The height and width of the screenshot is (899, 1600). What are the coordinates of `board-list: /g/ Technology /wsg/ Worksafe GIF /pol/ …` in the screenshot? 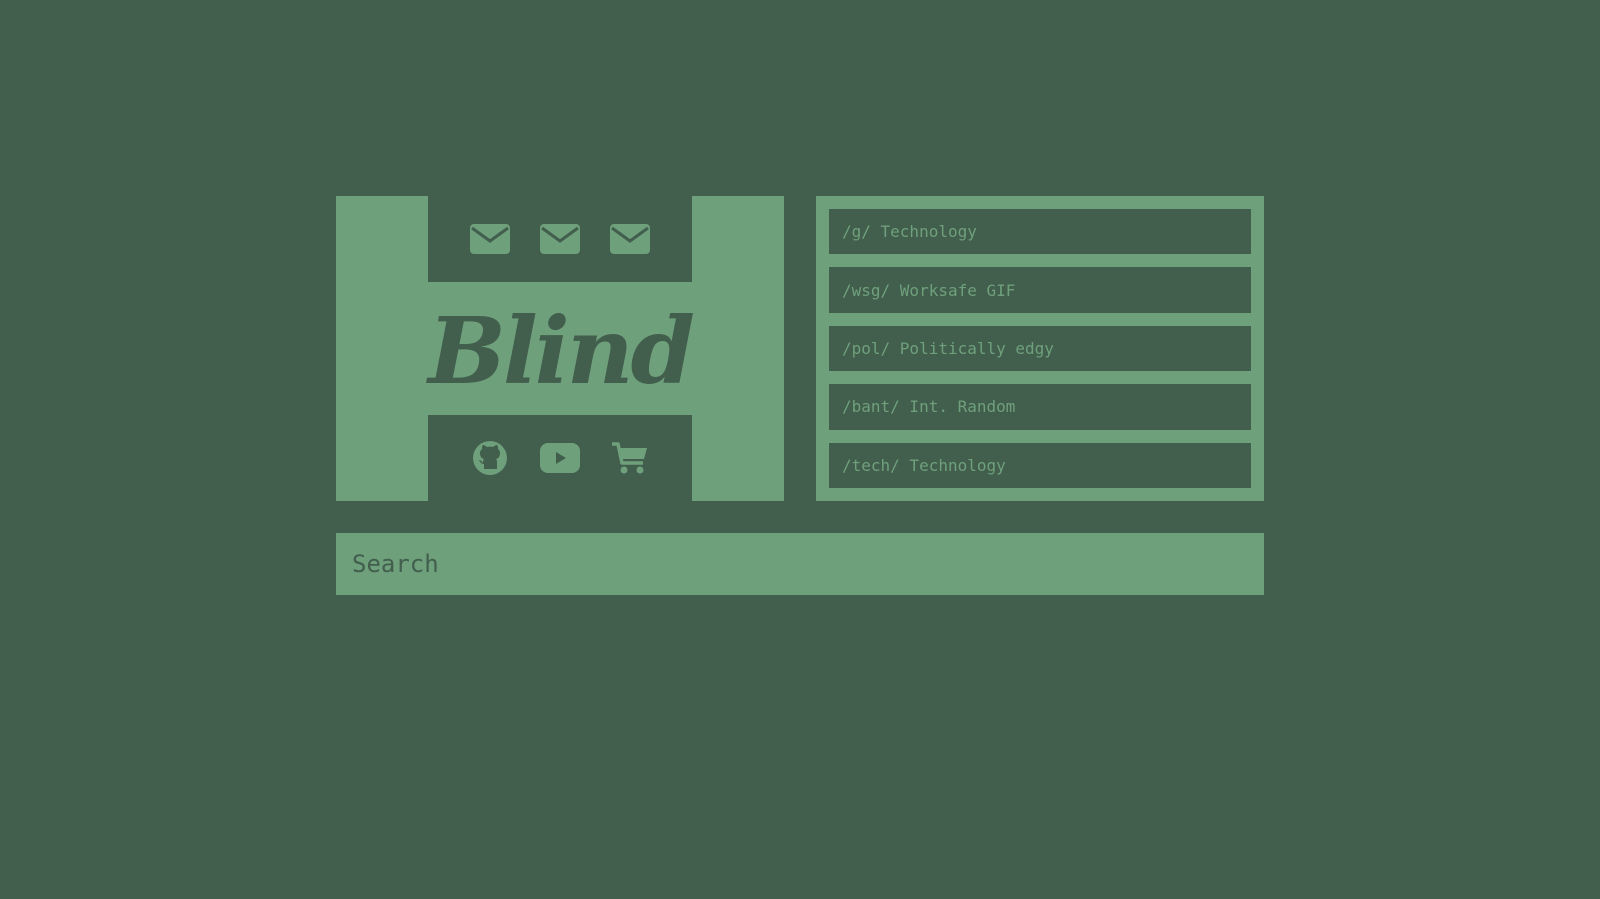 It's located at (1040, 348).